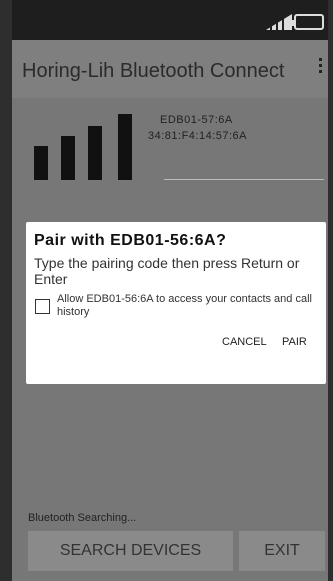  What do you see at coordinates (153, 71) in the screenshot?
I see `app-title: Horing-Lih Bluetooth Connect` at bounding box center [153, 71].